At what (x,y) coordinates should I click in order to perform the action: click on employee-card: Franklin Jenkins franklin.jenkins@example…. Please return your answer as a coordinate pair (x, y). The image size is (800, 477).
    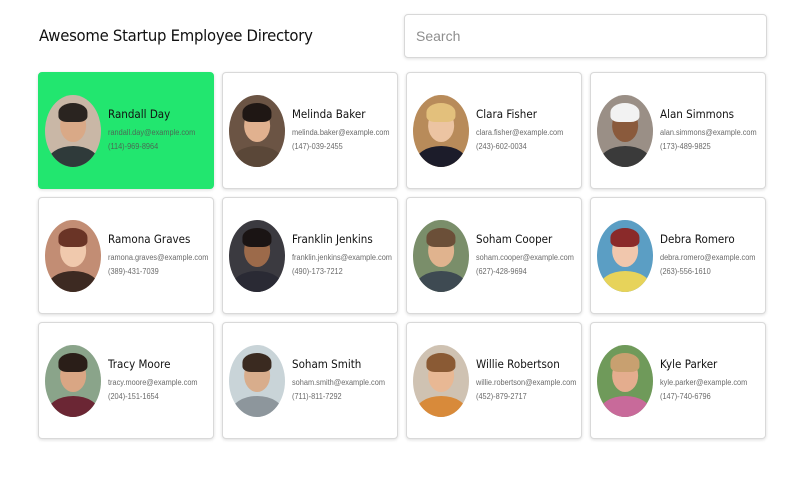
    Looking at the image, I should click on (310, 255).